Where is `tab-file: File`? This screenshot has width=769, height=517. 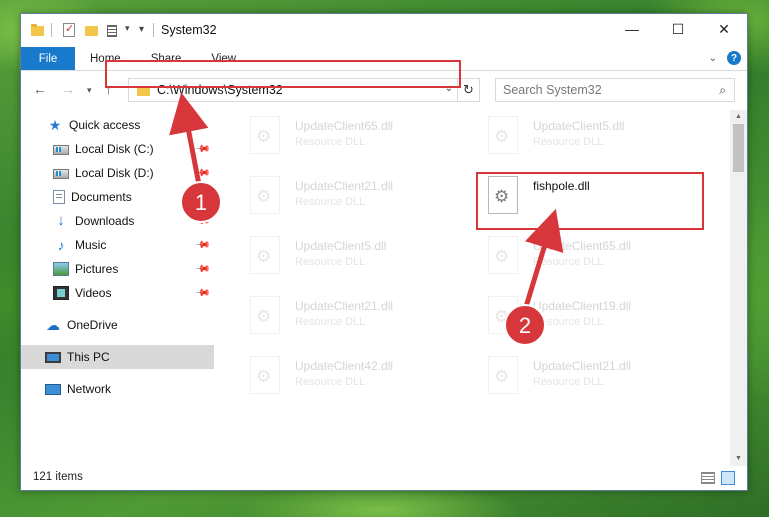 tab-file: File is located at coordinates (48, 58).